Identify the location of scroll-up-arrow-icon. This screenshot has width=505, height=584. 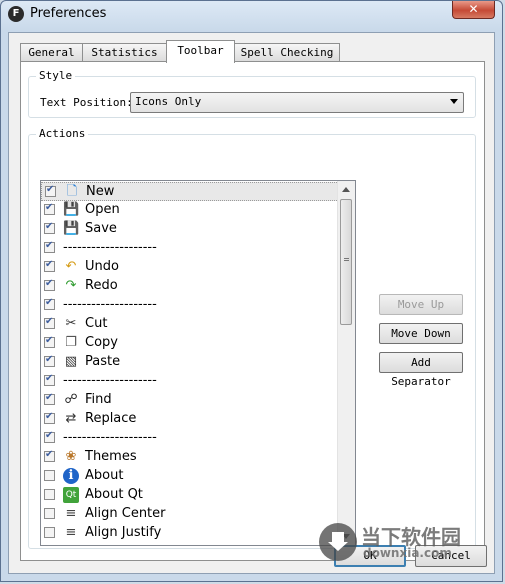
(346, 189).